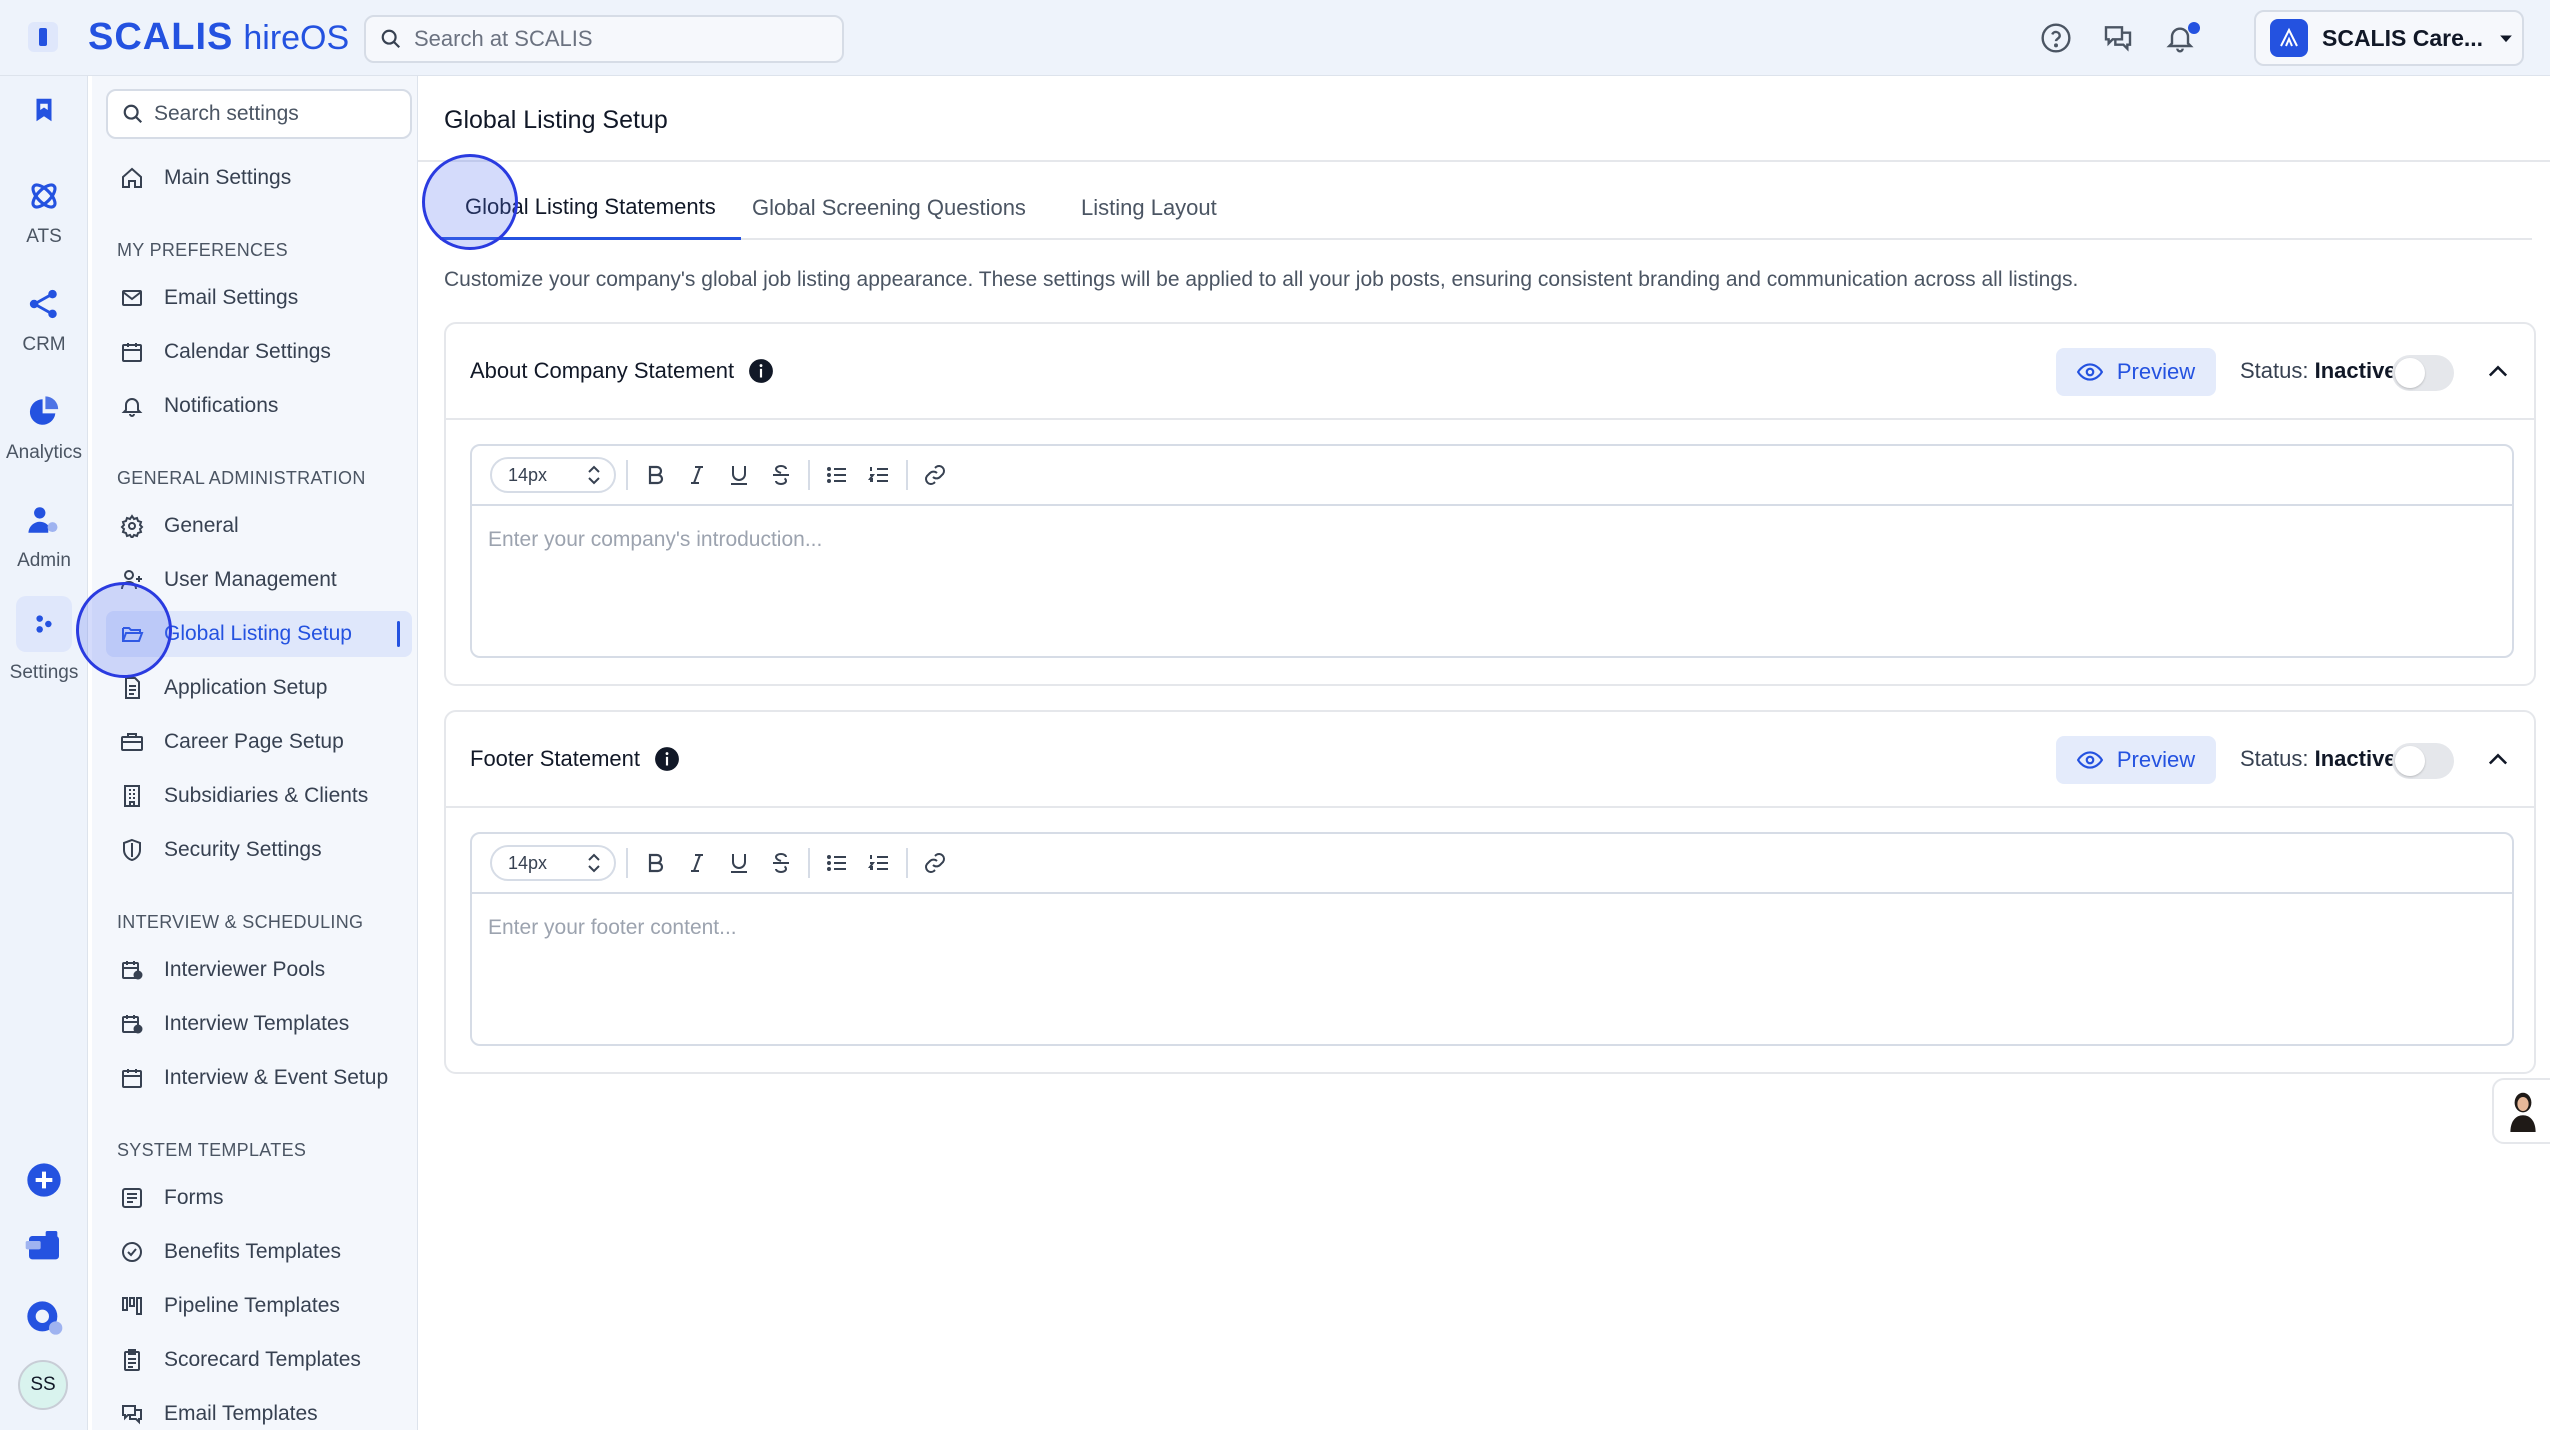 The width and height of the screenshot is (2550, 1430). I want to click on global-search-input, so click(614, 39).